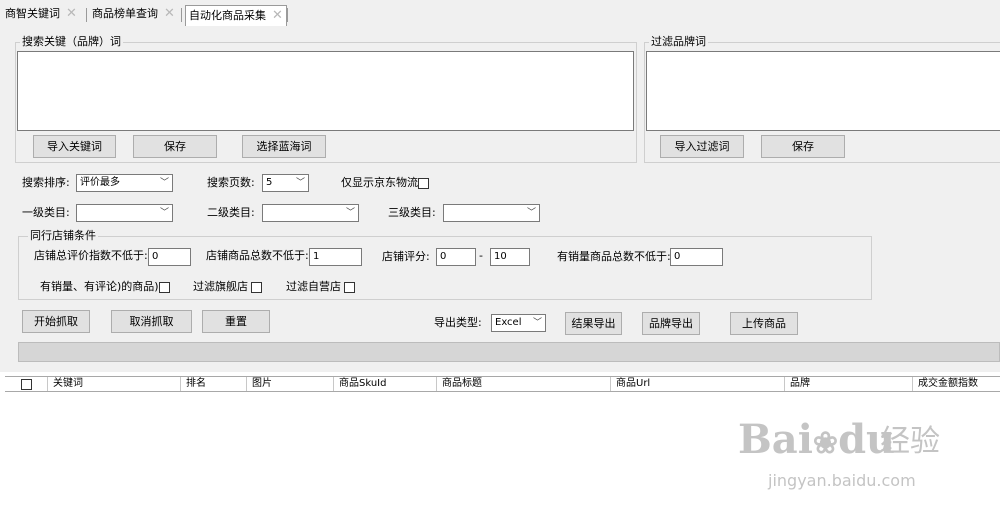 The image size is (1000, 515). I want to click on review-index-label: 店铺总评价指数不低于:, so click(91, 255).